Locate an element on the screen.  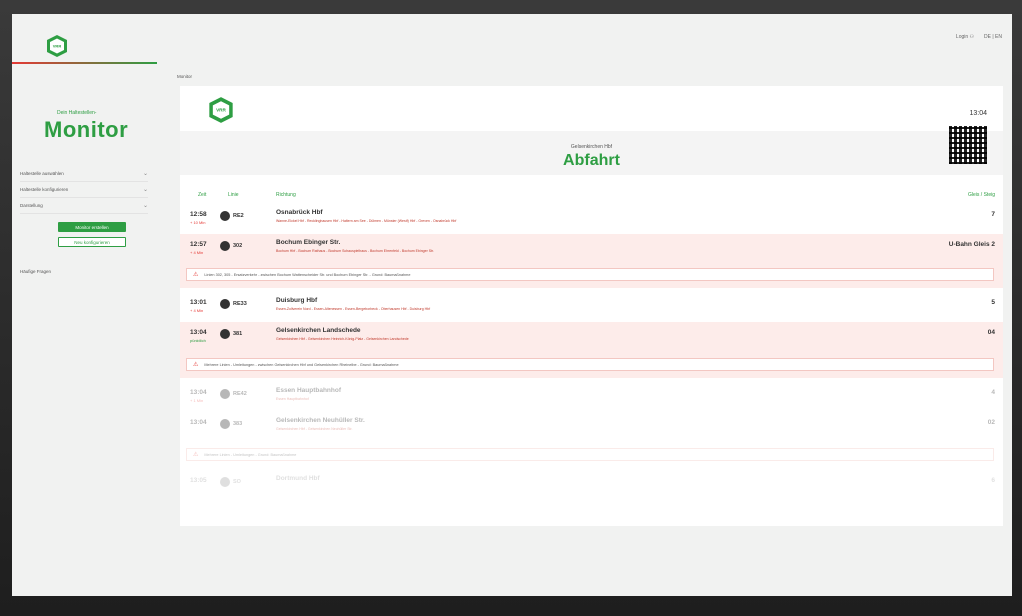
reconfigure-button: Neu konfigurieren is located at coordinates (92, 242).